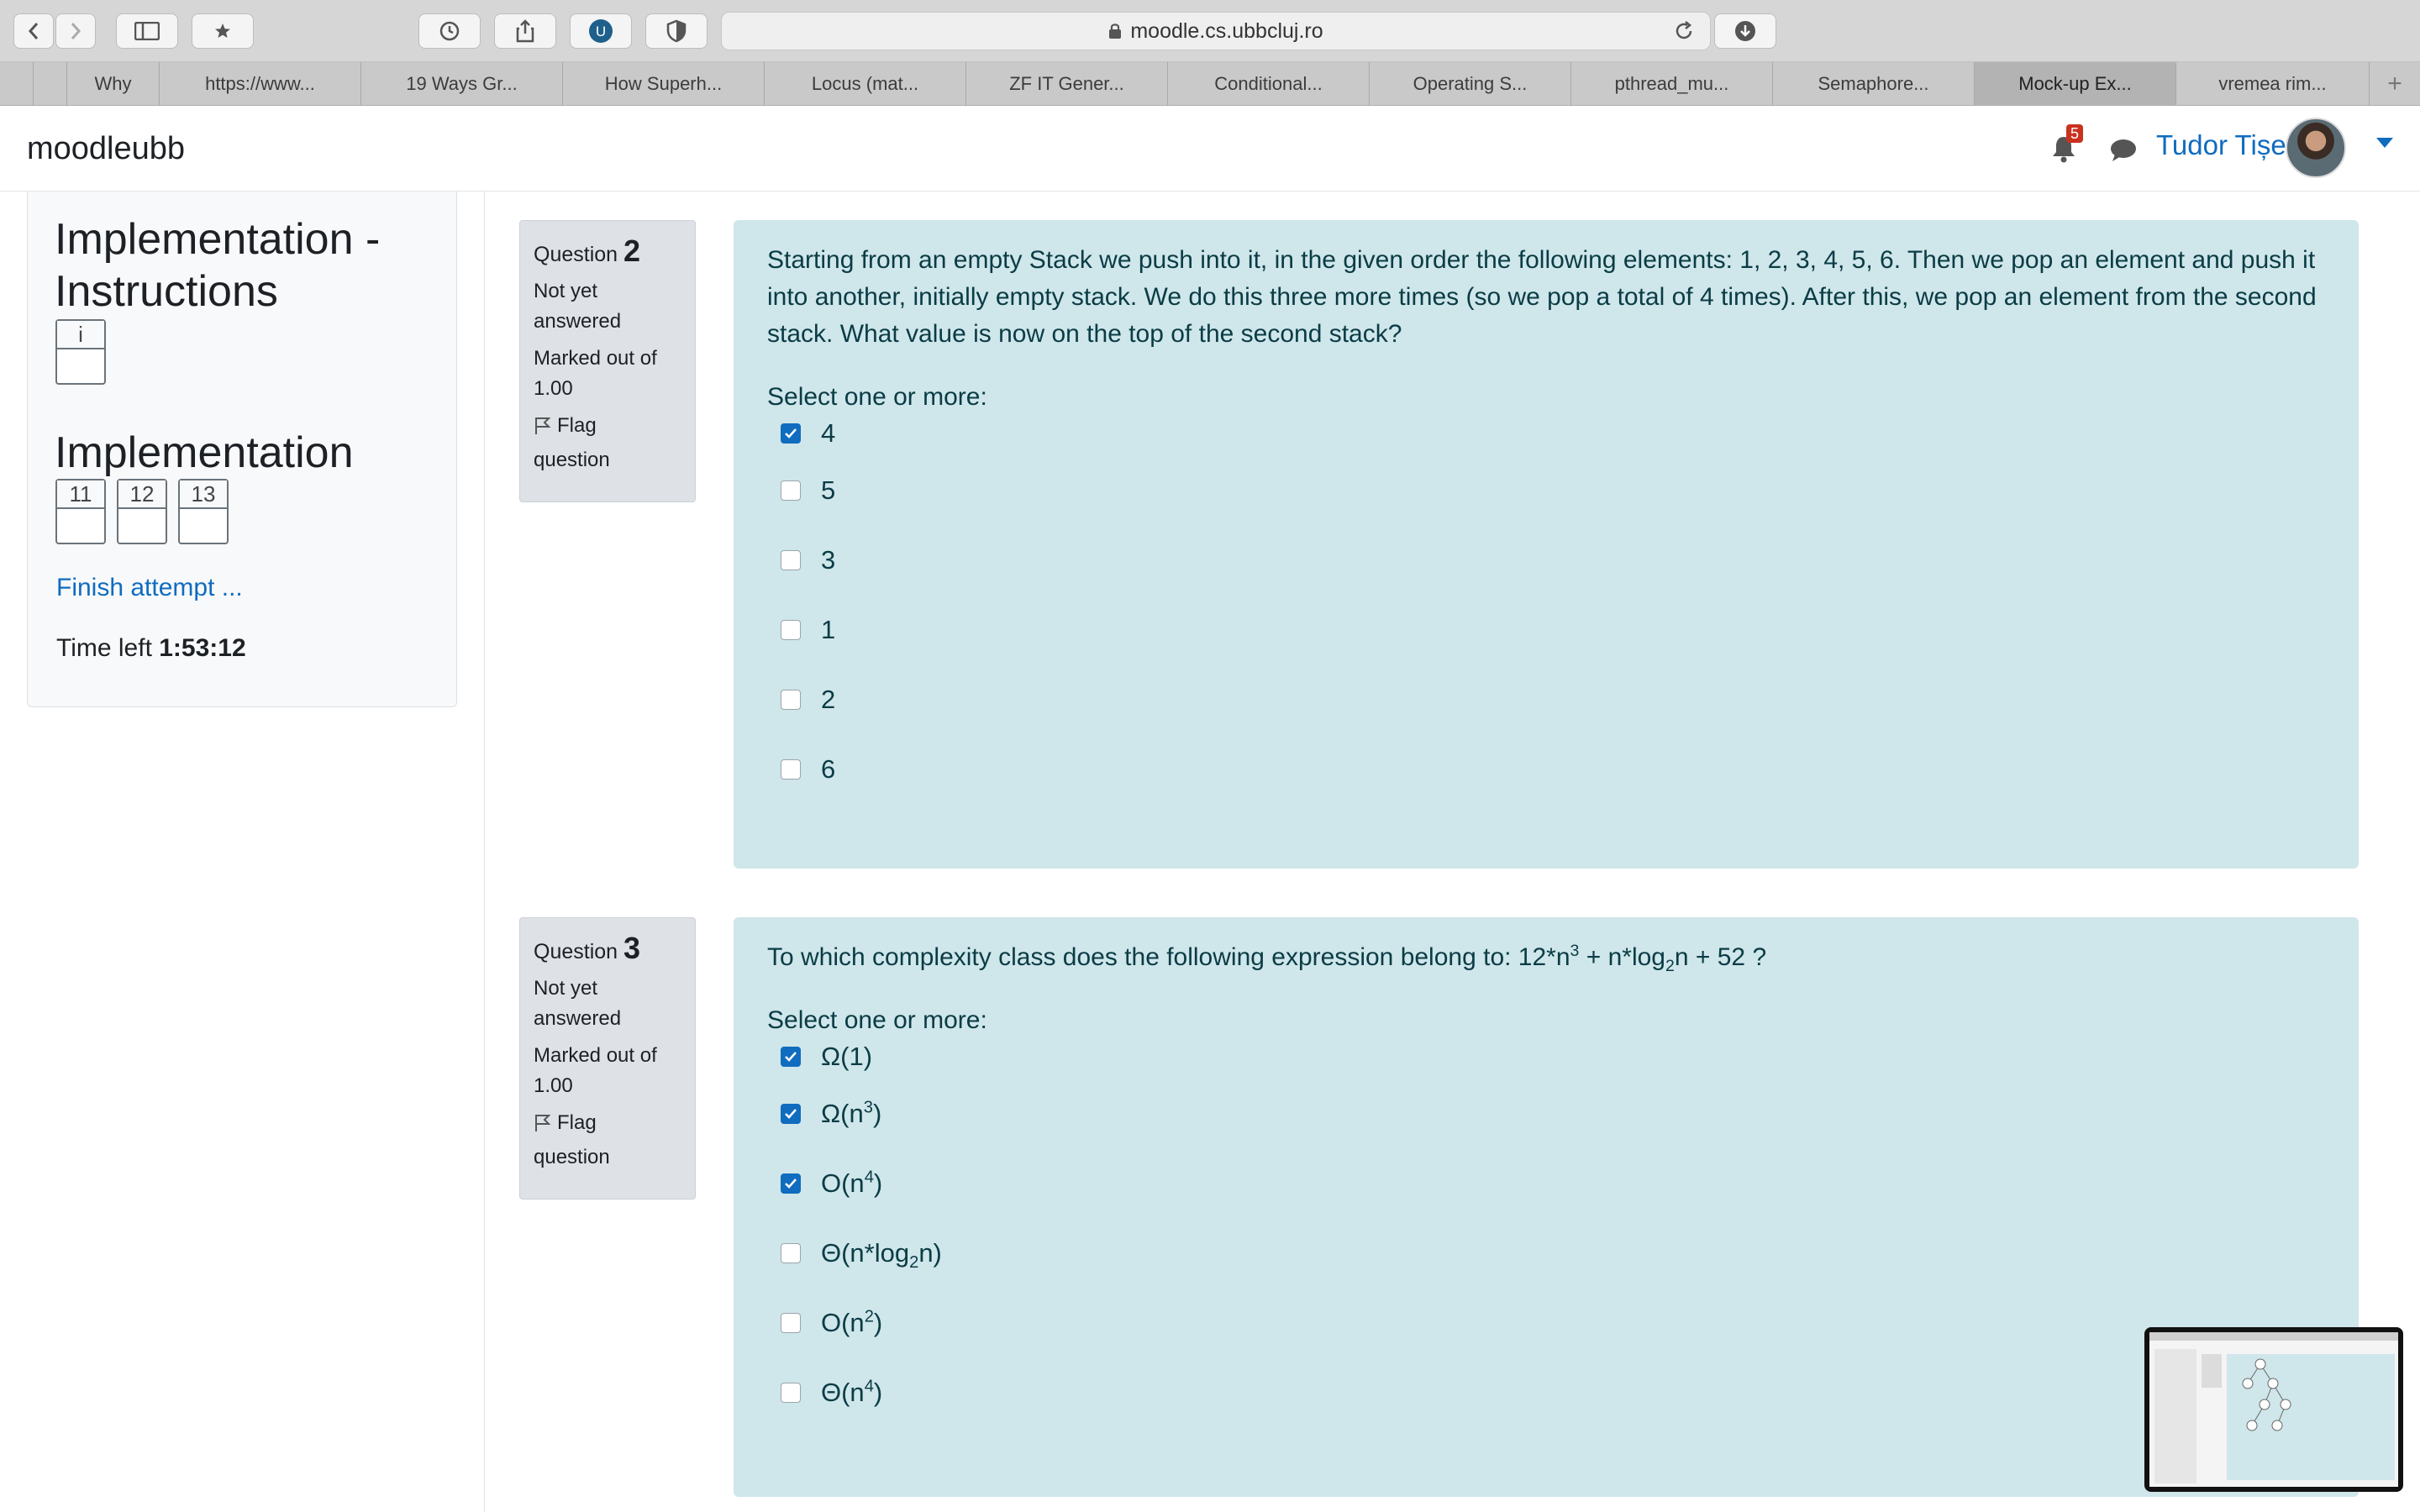 This screenshot has height=1512, width=2420. I want to click on status-line2: answered, so click(578, 1018).